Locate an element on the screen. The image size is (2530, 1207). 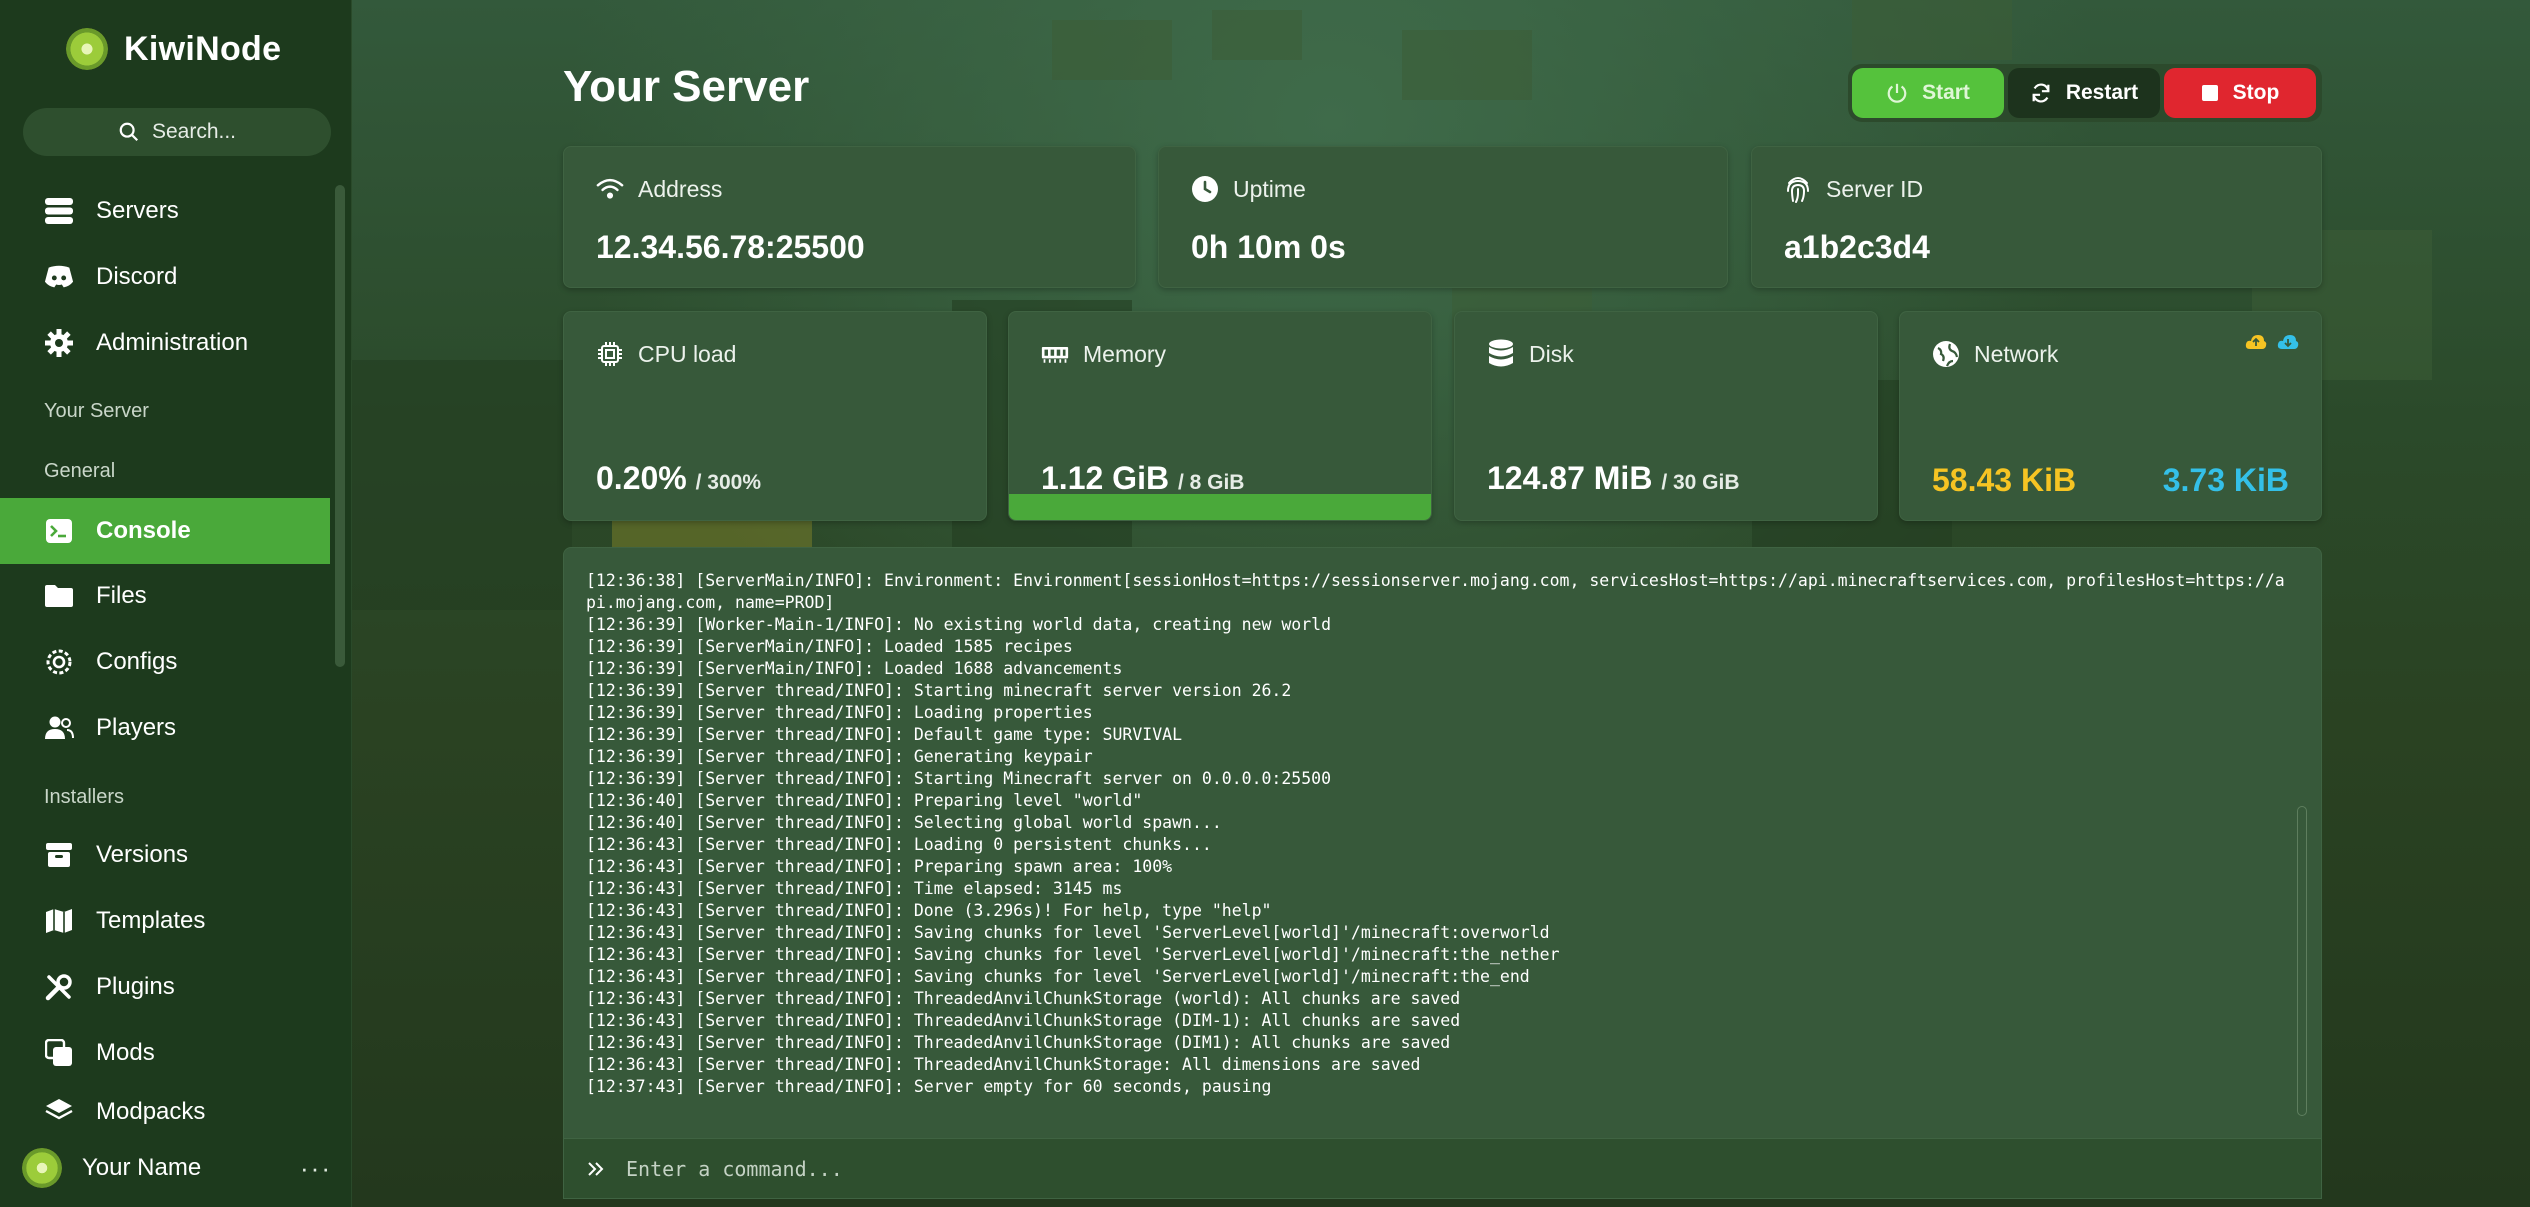
chevrons-right-icon is located at coordinates (596, 1168).